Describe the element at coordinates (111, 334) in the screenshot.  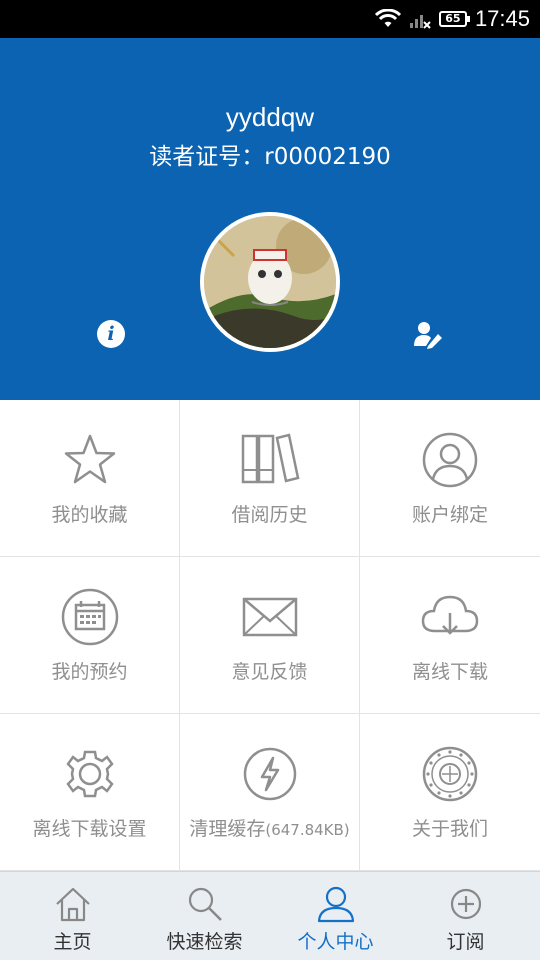
I see `info-icon: i` at that location.